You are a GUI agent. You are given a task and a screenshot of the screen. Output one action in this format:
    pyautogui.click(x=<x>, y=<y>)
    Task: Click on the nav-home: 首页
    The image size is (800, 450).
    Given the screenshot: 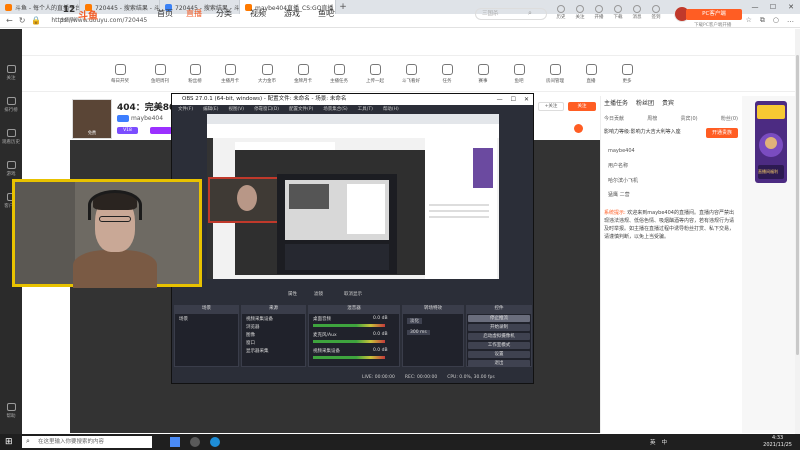 What is the action you would take?
    pyautogui.click(x=165, y=13)
    